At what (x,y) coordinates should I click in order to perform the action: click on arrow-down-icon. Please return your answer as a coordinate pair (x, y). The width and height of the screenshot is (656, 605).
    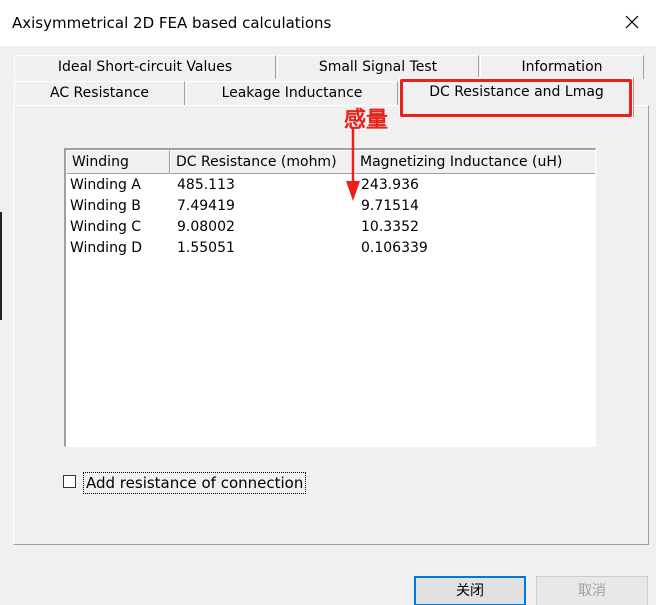
    Looking at the image, I should click on (353, 164).